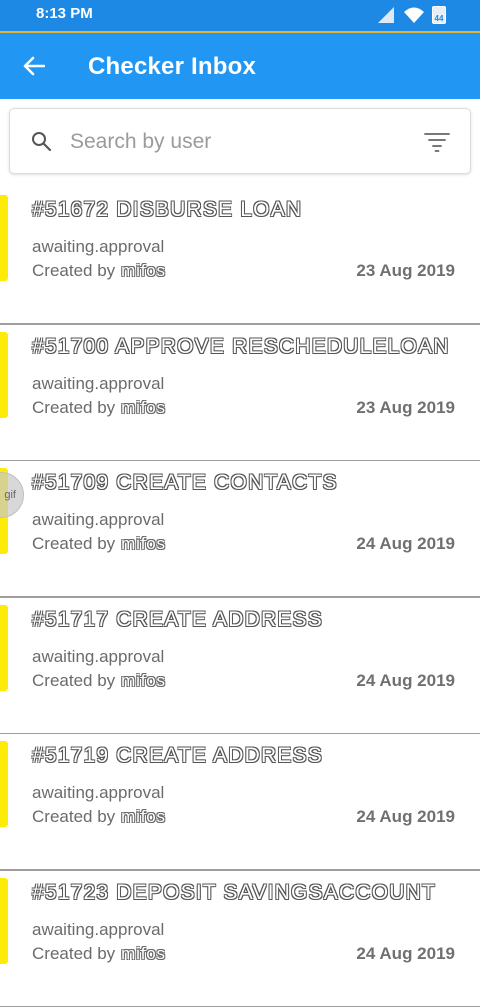 This screenshot has width=480, height=1007. I want to click on item-title: #51709 CREATE CONTACTS, so click(185, 483).